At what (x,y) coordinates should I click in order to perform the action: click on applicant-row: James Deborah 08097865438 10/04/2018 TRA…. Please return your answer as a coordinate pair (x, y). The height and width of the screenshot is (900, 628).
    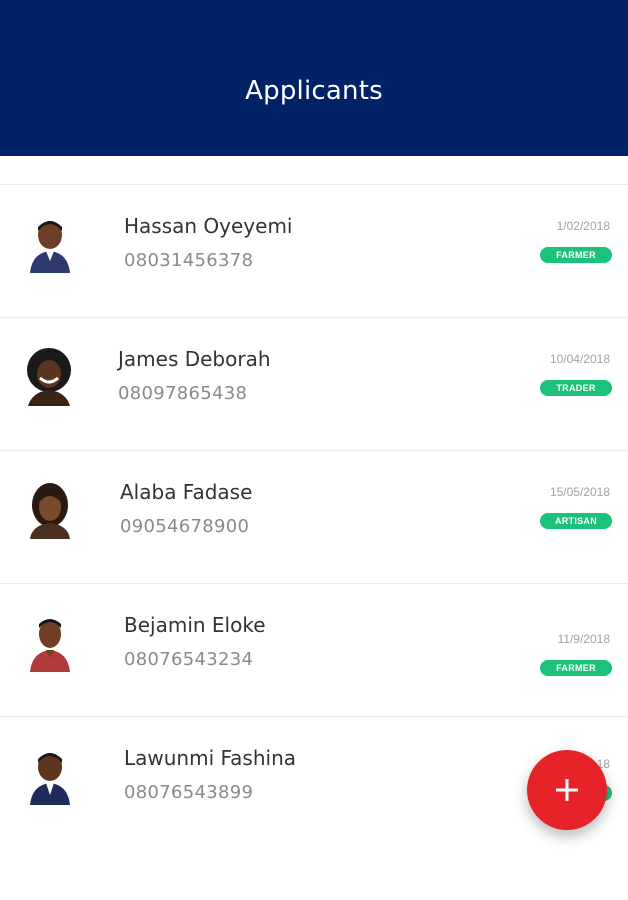
    Looking at the image, I should click on (314, 383).